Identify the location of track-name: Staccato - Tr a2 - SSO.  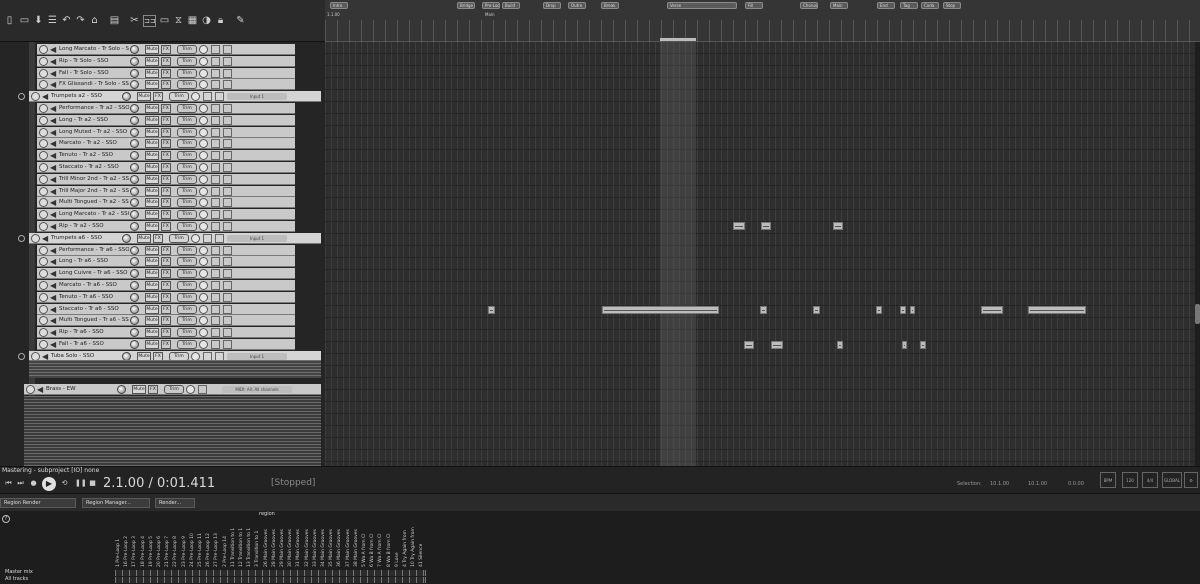
(94, 167).